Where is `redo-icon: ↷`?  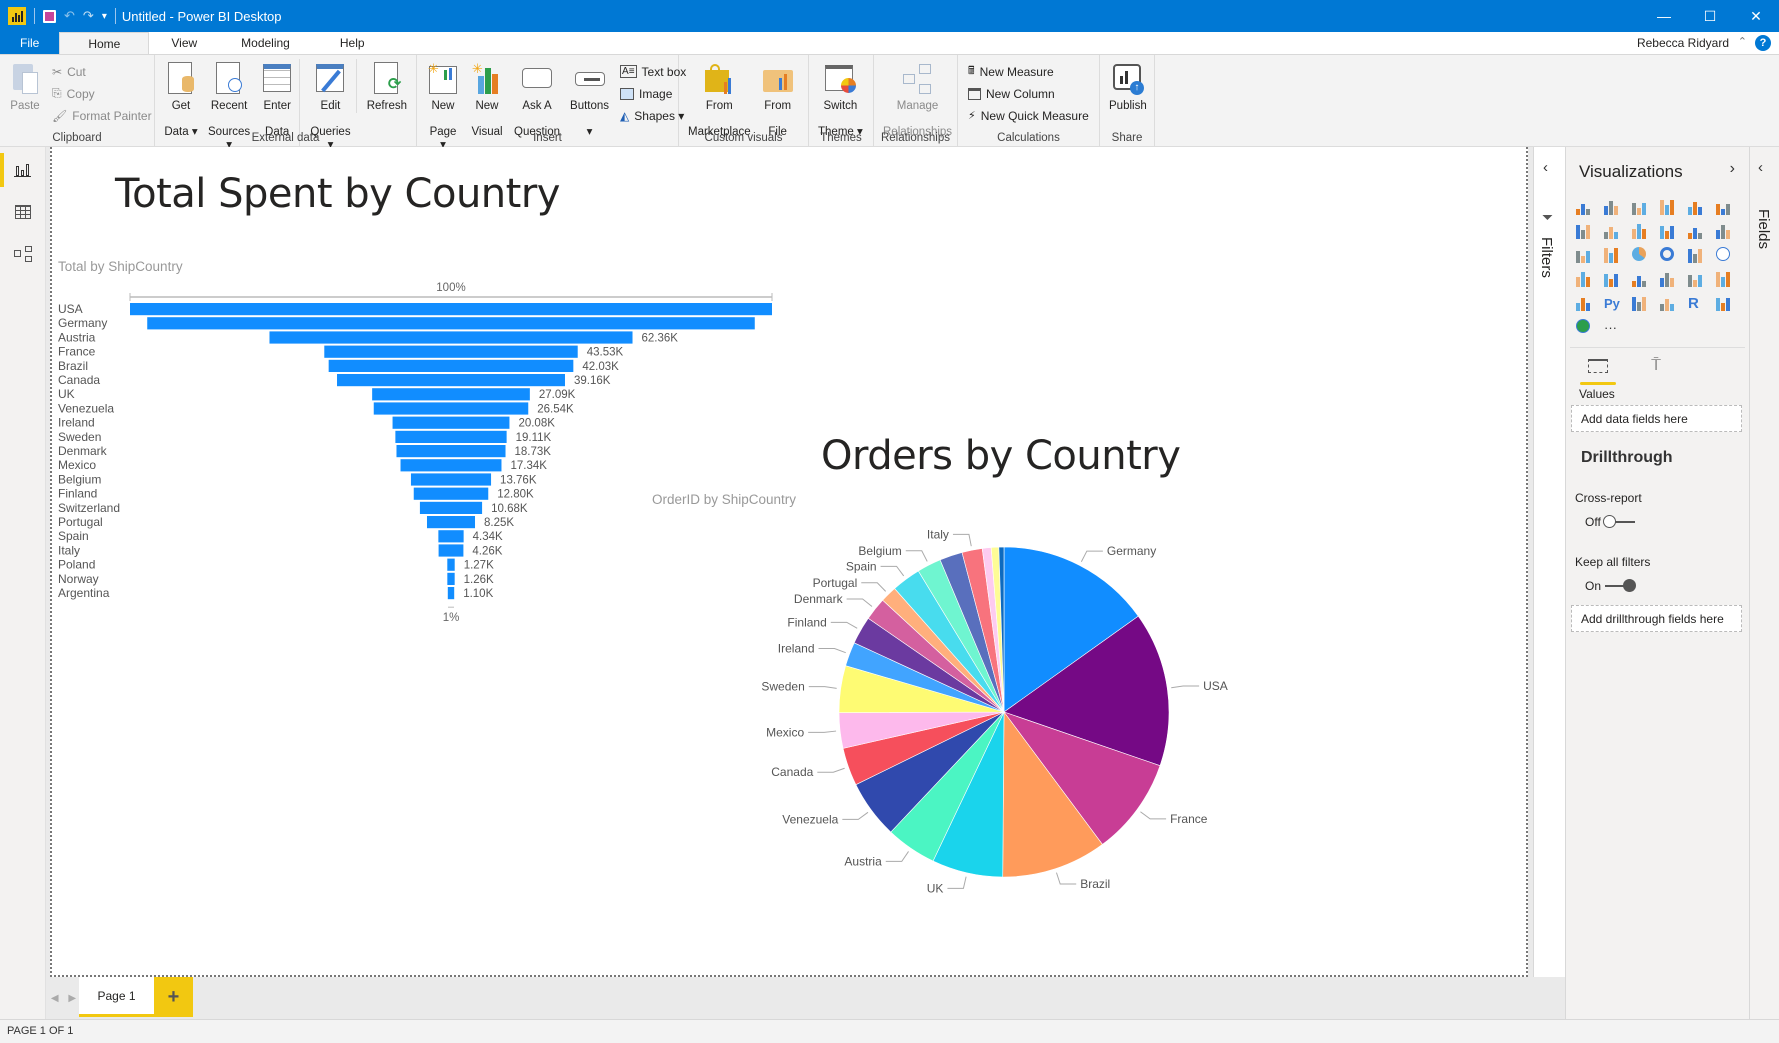
redo-icon: ↷ is located at coordinates (88, 16).